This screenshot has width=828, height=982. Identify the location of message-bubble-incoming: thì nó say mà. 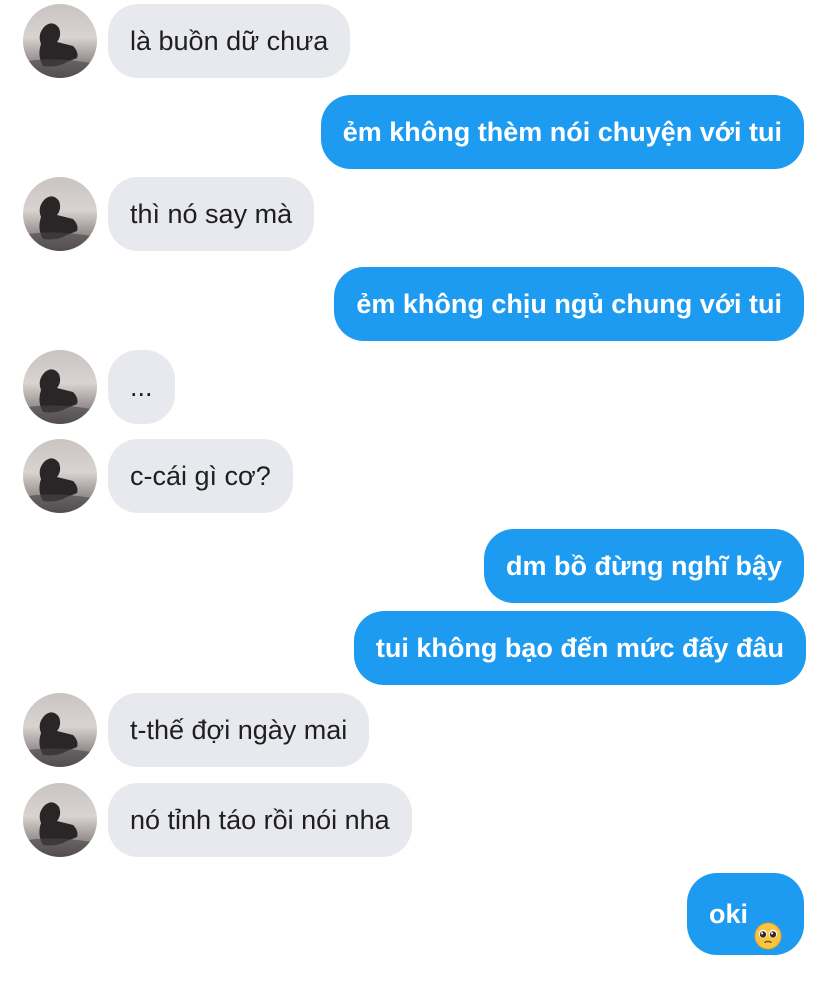
(211, 214).